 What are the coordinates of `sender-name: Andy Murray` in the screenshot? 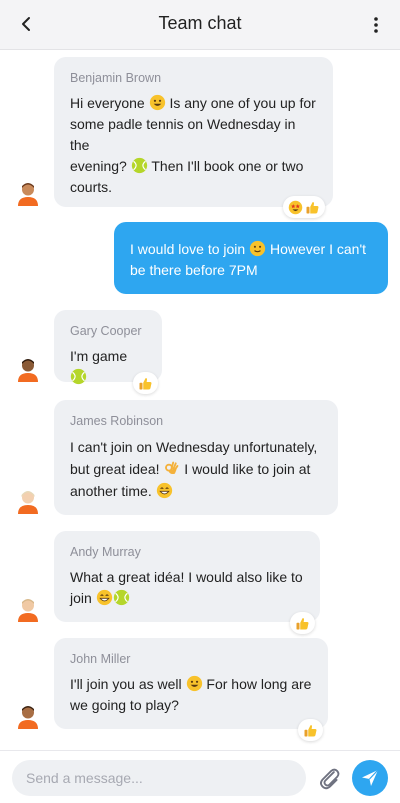 It's located at (105, 552).